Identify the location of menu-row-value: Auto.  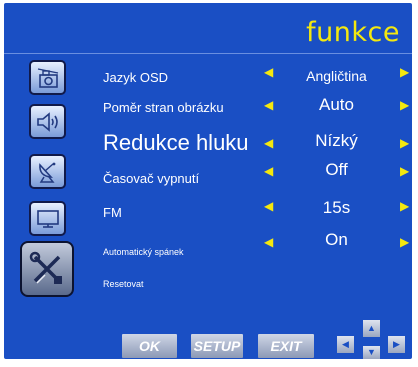
(336, 104).